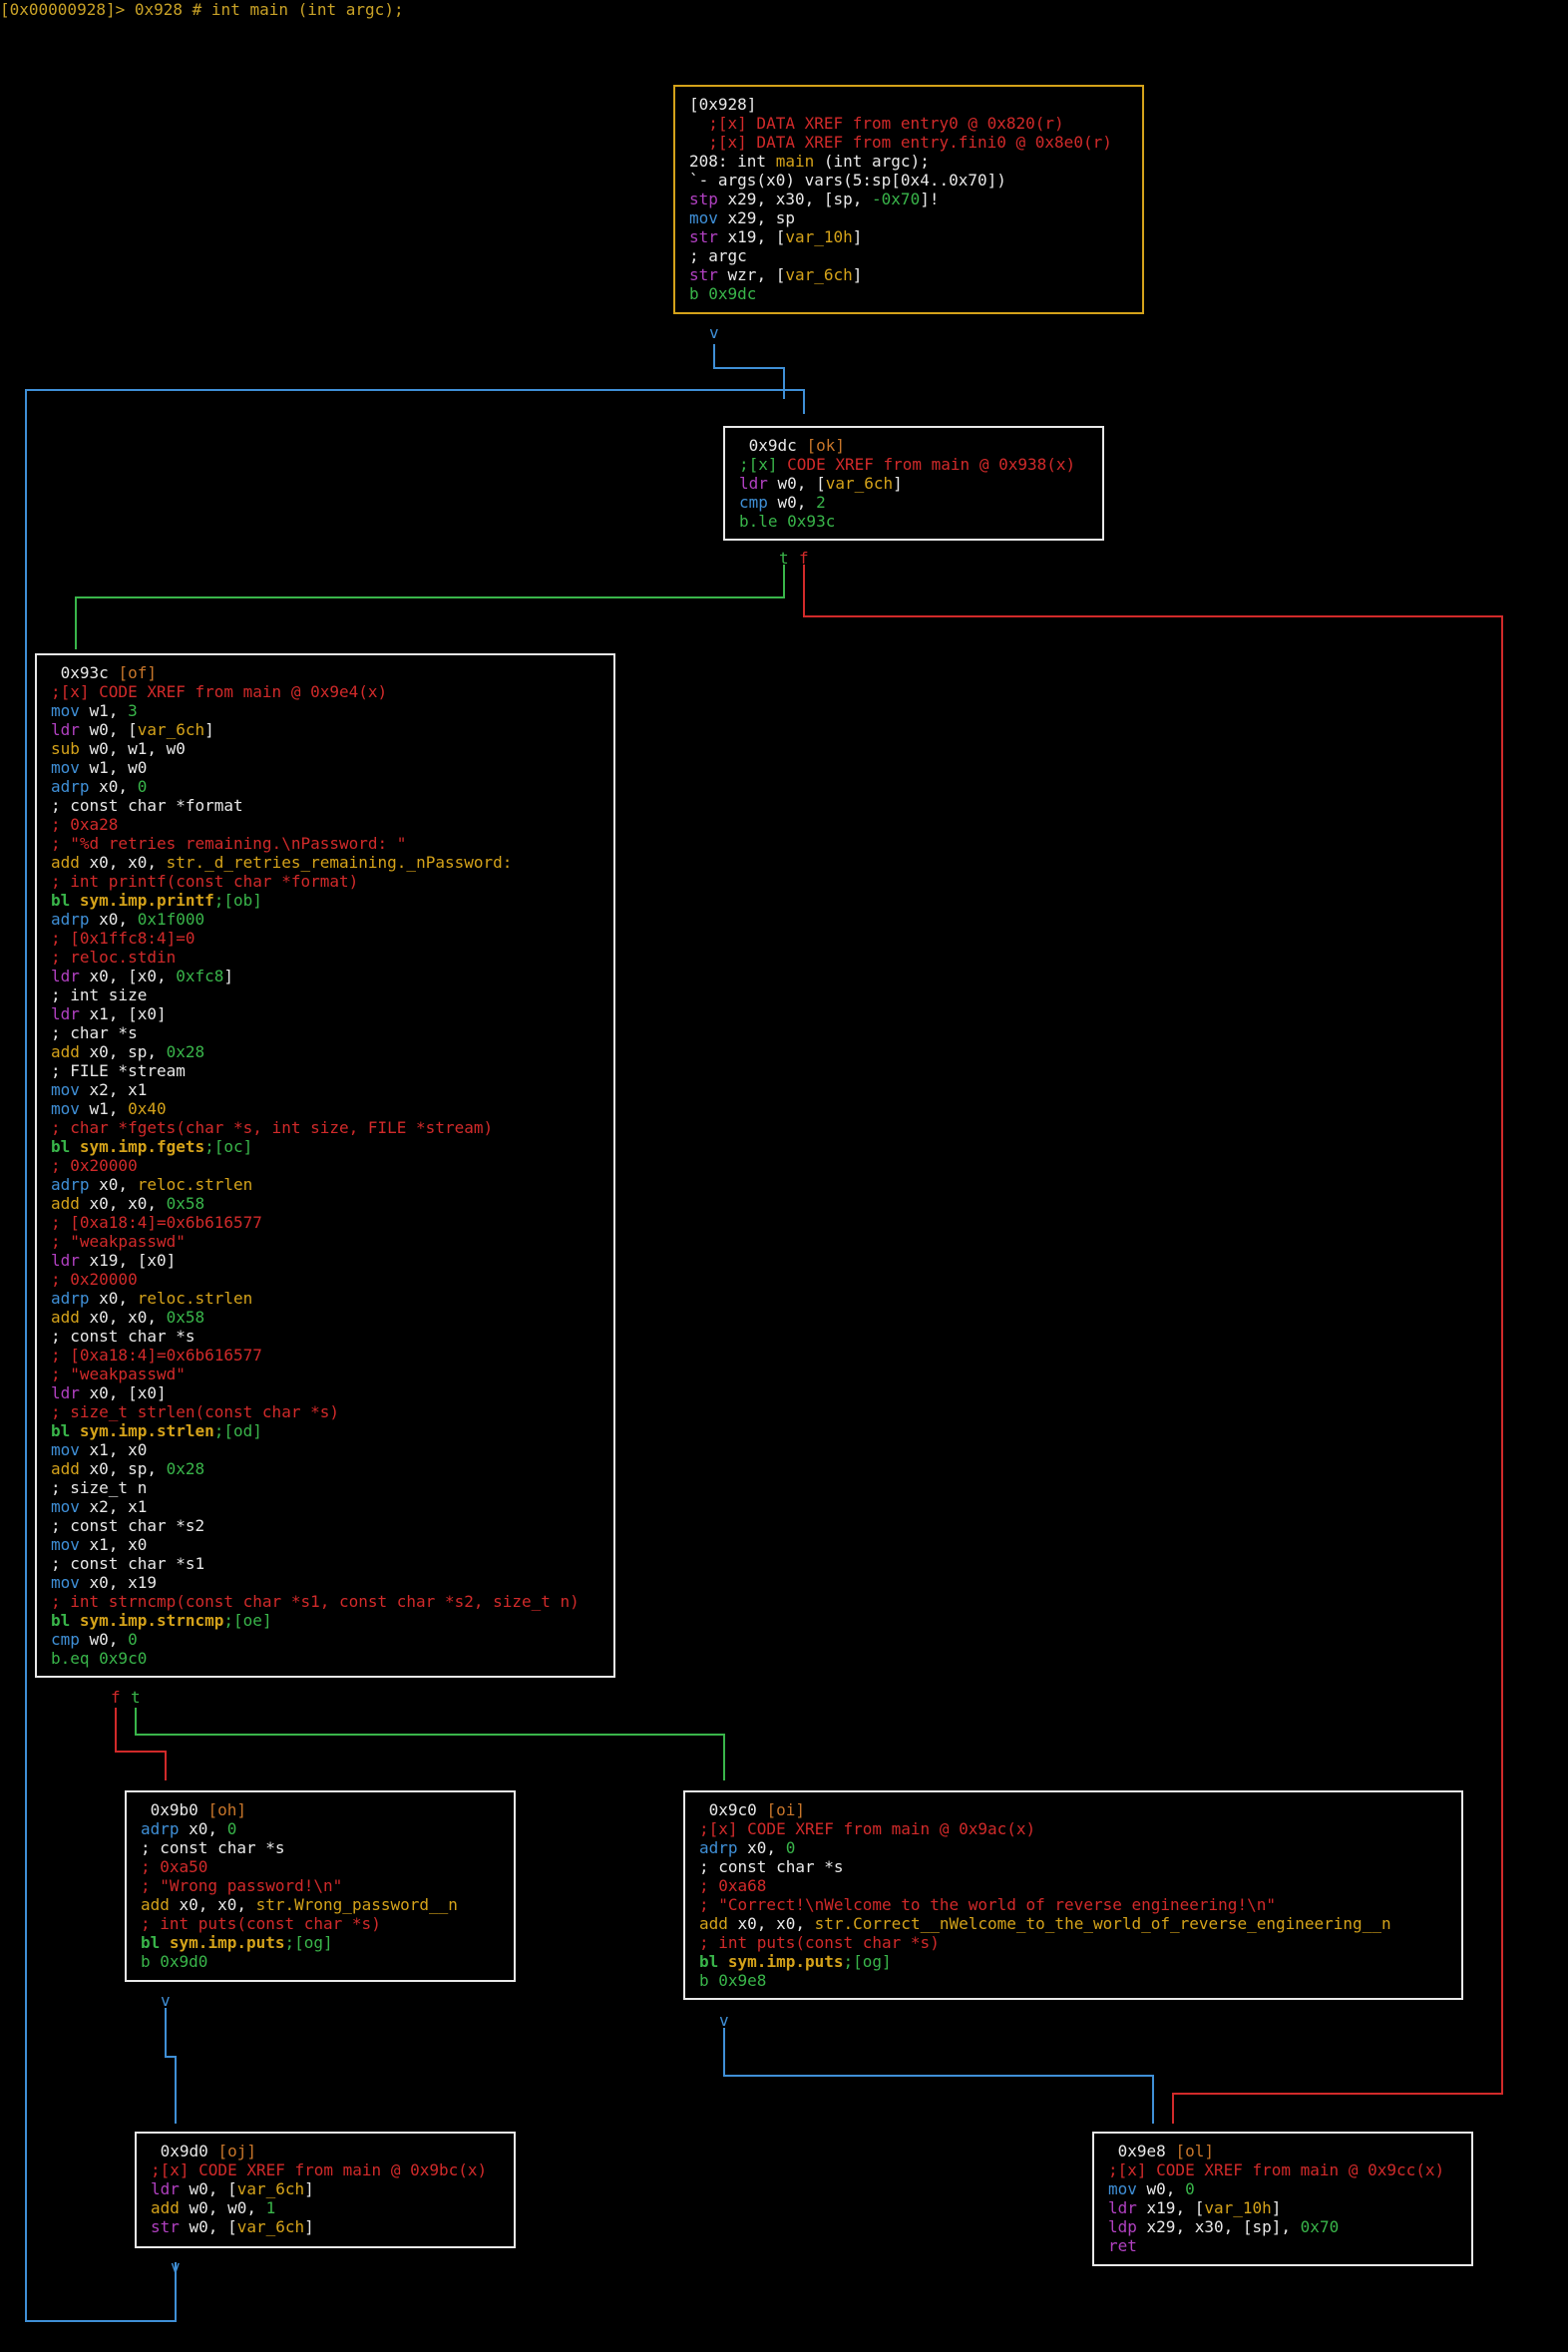 Image resolution: width=1568 pixels, height=2352 pixels. I want to click on asm-line: ; const char *s, so click(326, 1337).